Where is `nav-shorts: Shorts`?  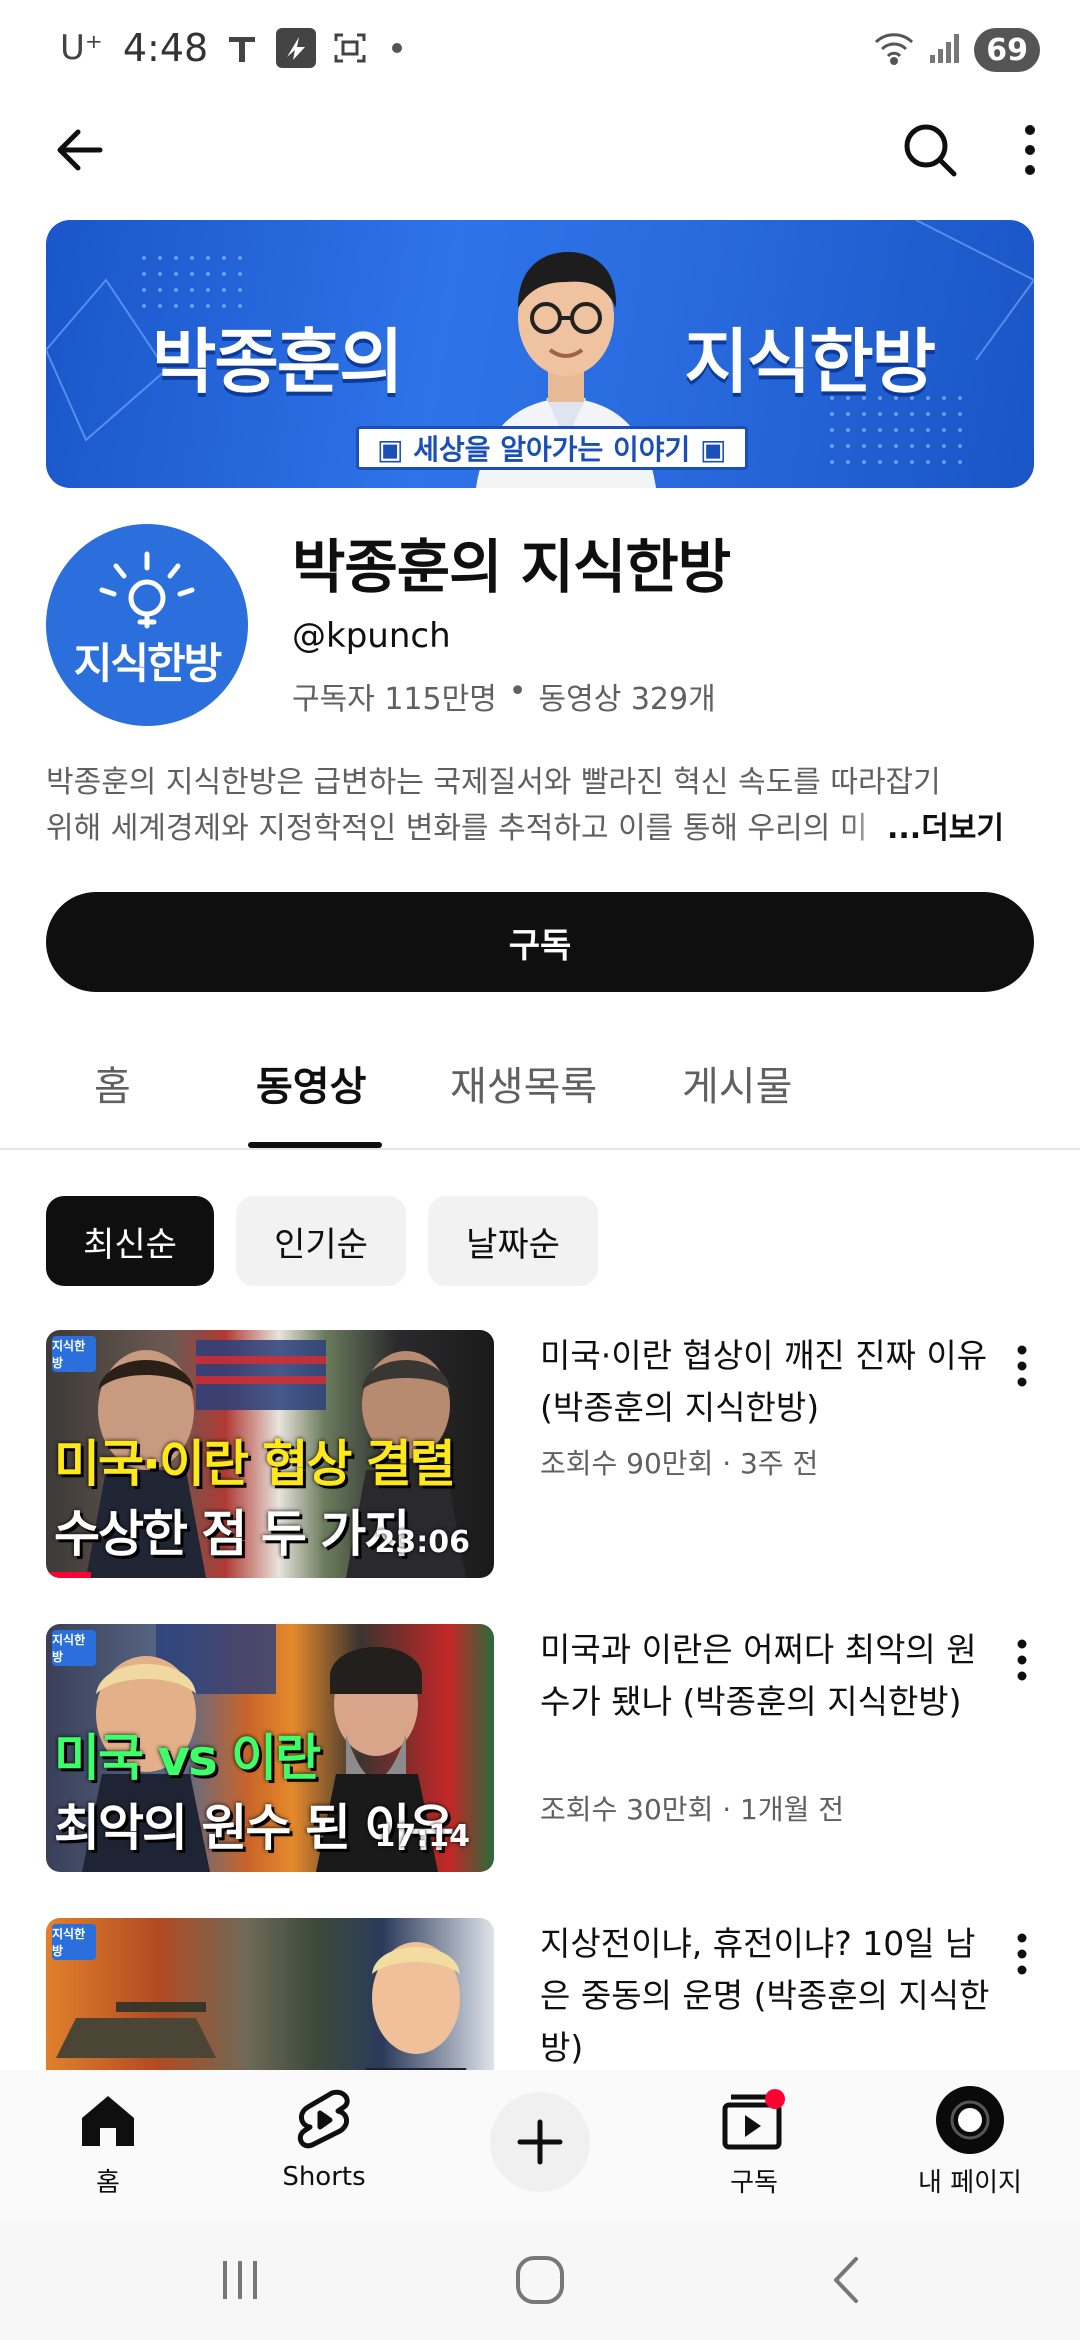
nav-shorts: Shorts is located at coordinates (324, 2136).